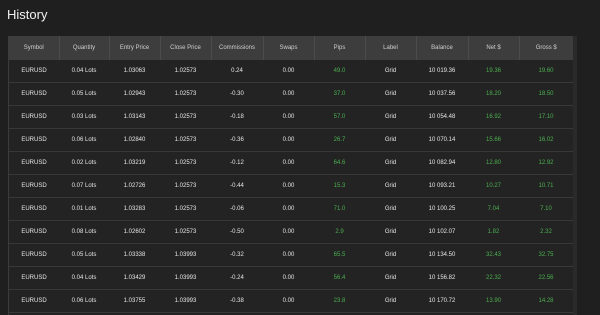  Describe the element at coordinates (546, 117) in the screenshot. I see `table-cell: 17.10` at that location.